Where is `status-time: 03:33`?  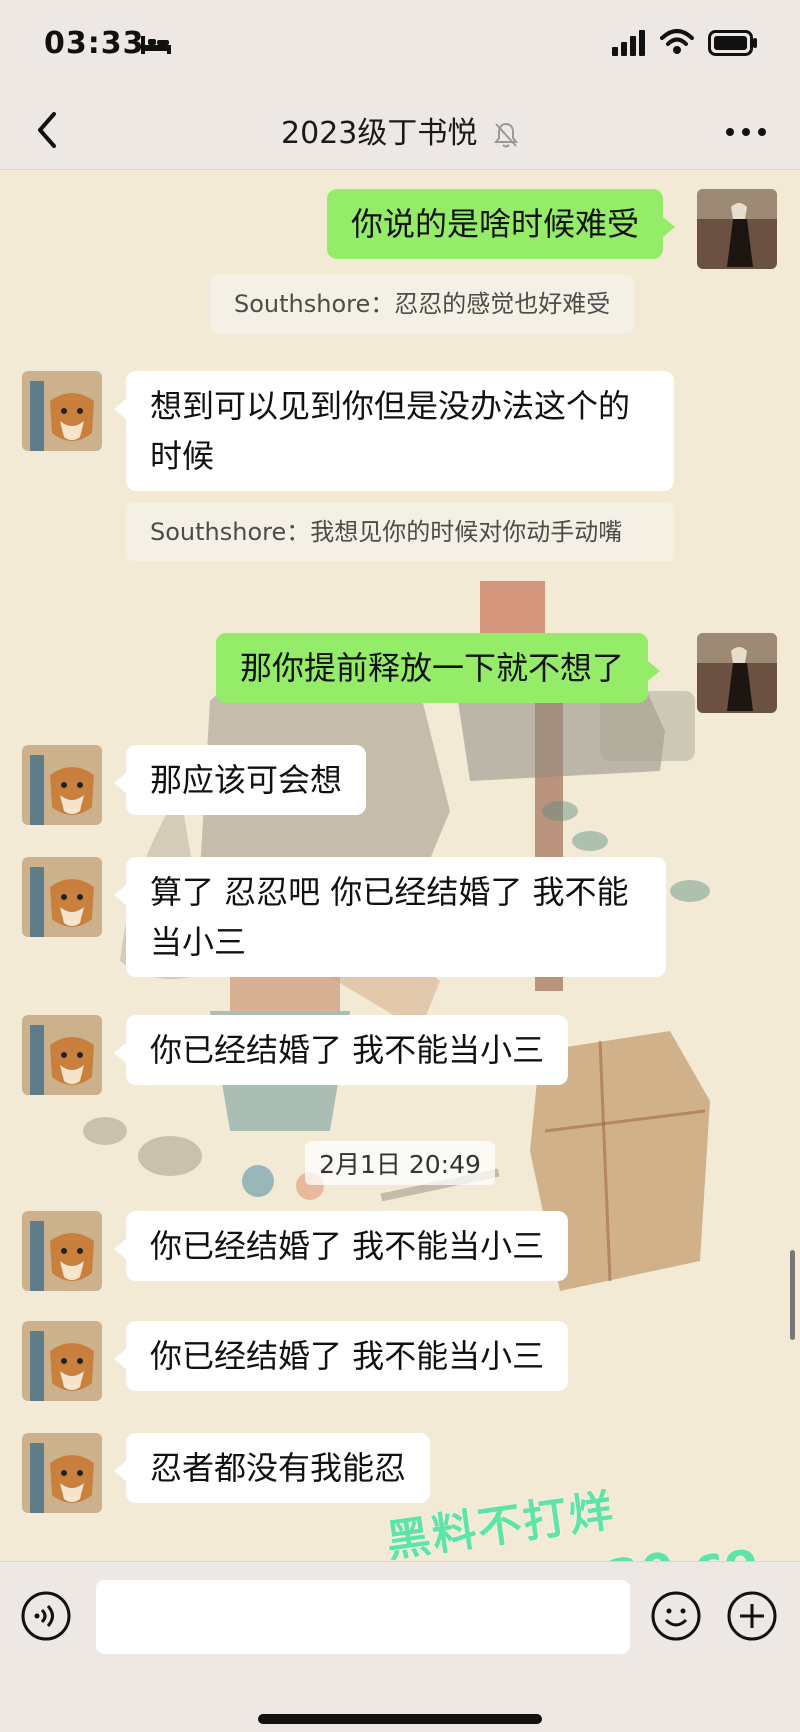 status-time: 03:33 is located at coordinates (94, 43).